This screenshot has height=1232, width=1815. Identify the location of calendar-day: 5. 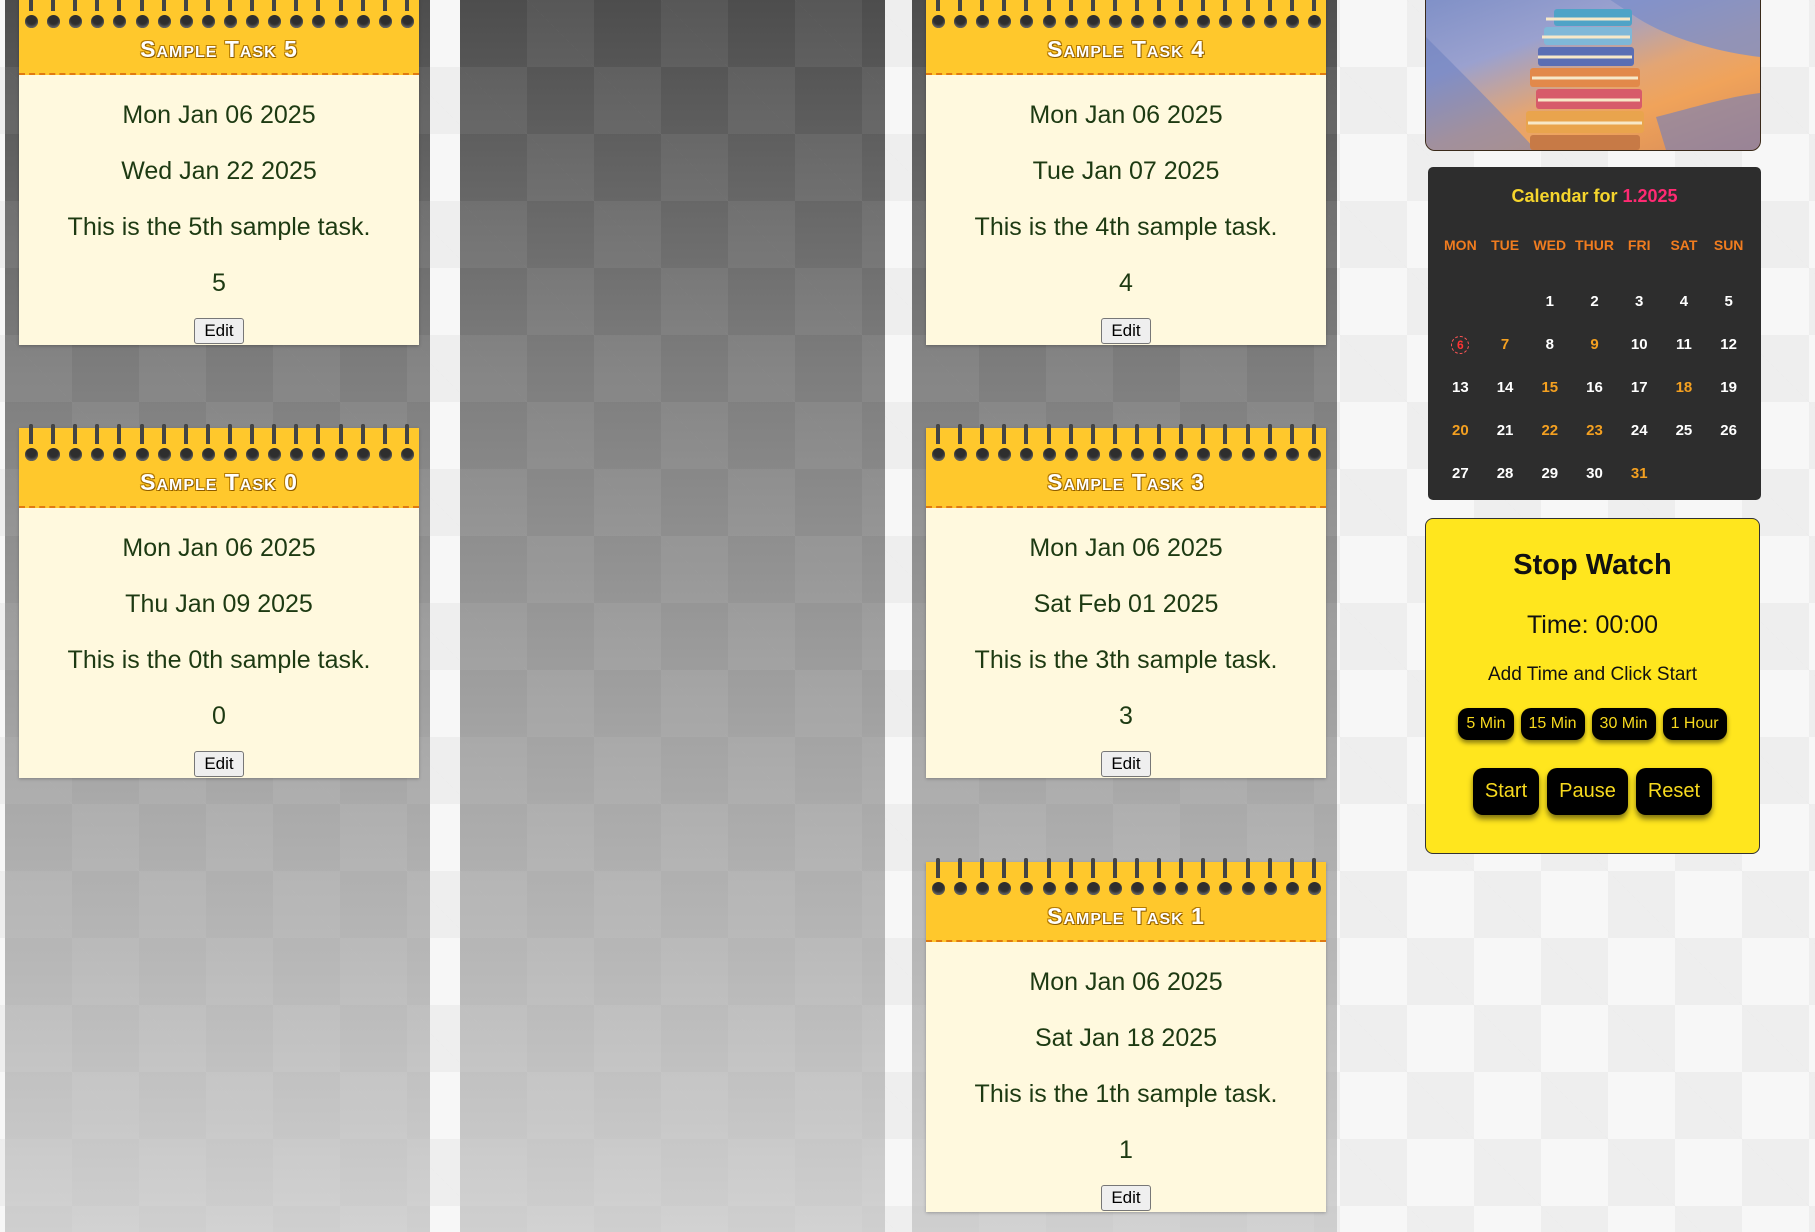
(1728, 301).